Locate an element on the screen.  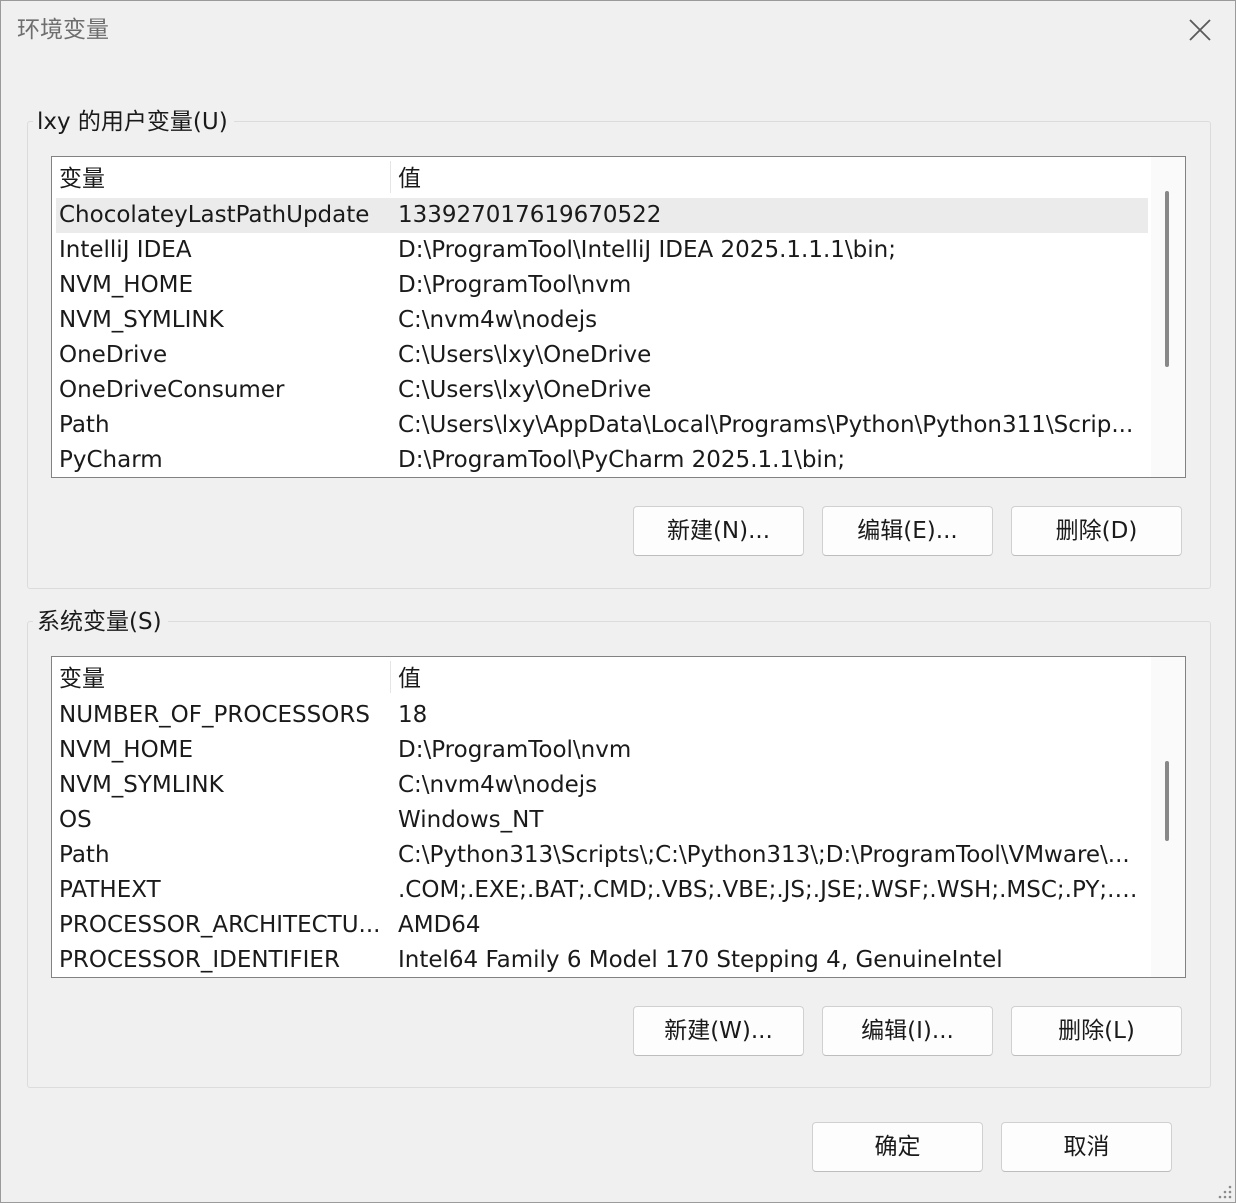
system-list-header: 变量 值 is located at coordinates (600, 677).